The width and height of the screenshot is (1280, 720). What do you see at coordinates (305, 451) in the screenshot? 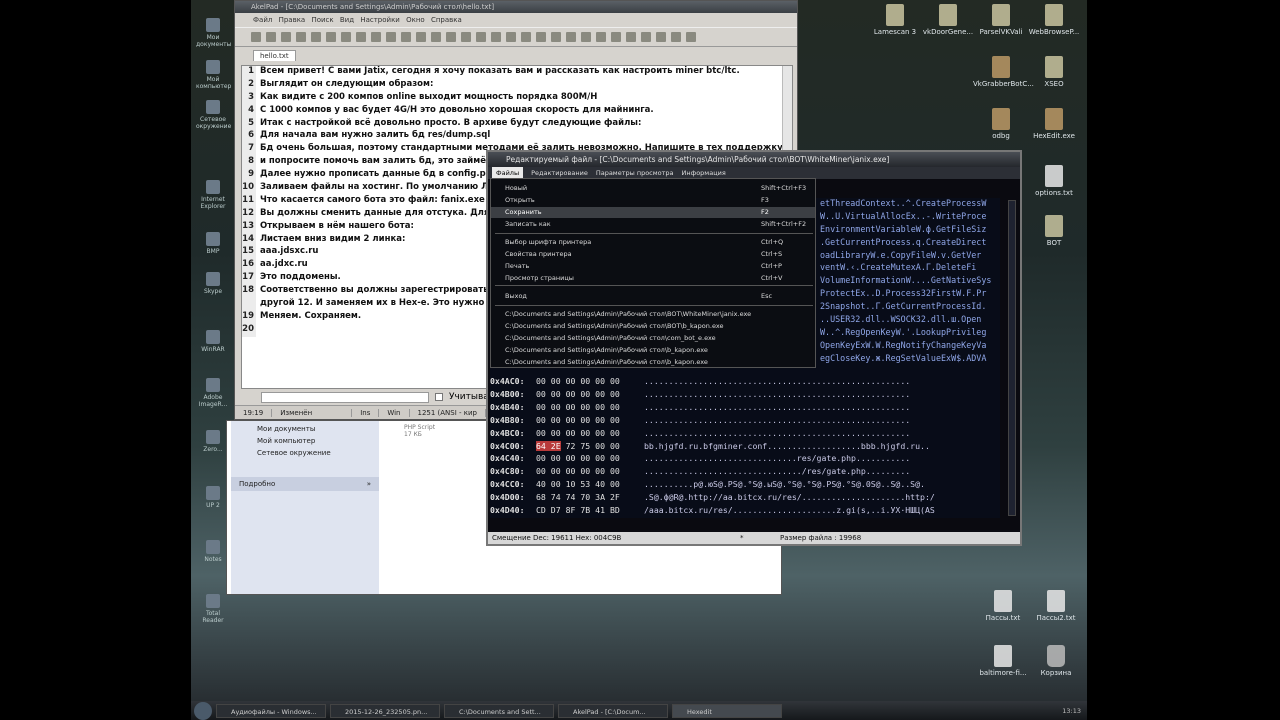
I see `sidebar-item-network: Сетевое окружение` at bounding box center [305, 451].